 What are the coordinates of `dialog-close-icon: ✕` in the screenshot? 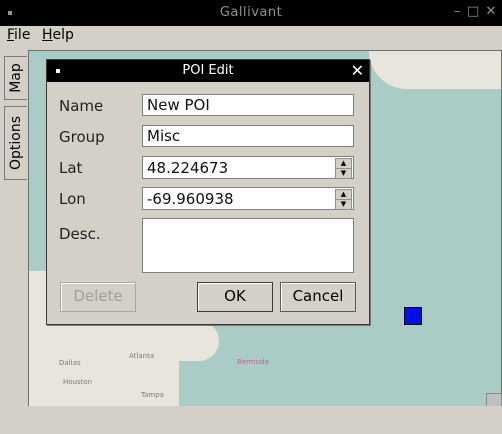 It's located at (357, 70).